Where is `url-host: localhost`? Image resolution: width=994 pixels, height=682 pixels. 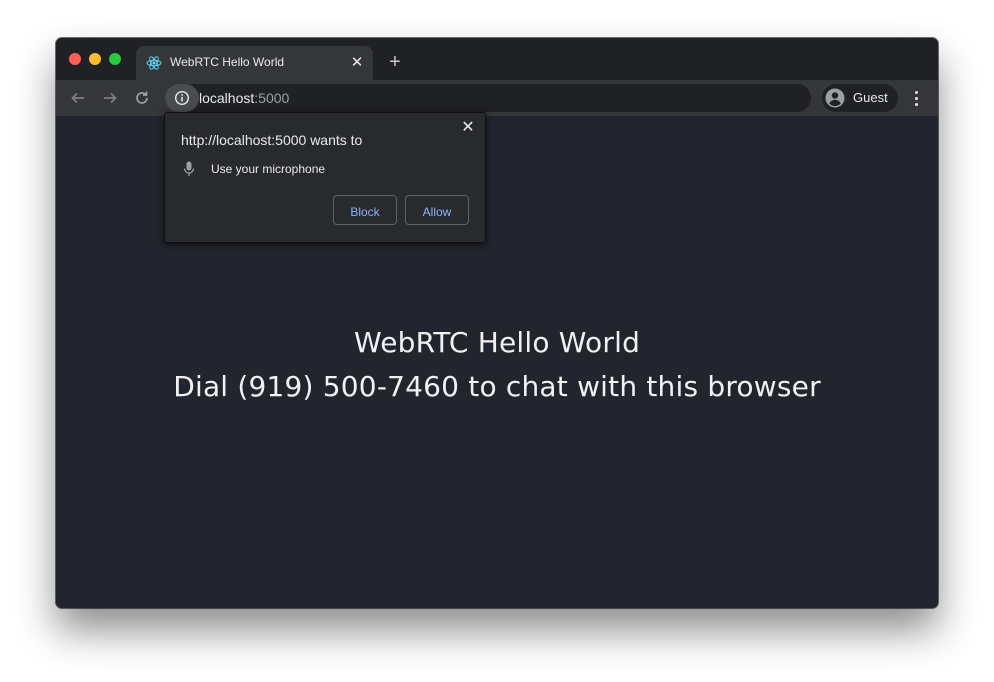 url-host: localhost is located at coordinates (227, 98).